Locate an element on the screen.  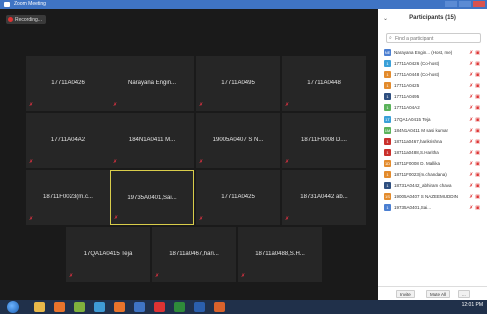
participant-name: 18711a0488,S.Haritha is located at coordinates (416, 152).